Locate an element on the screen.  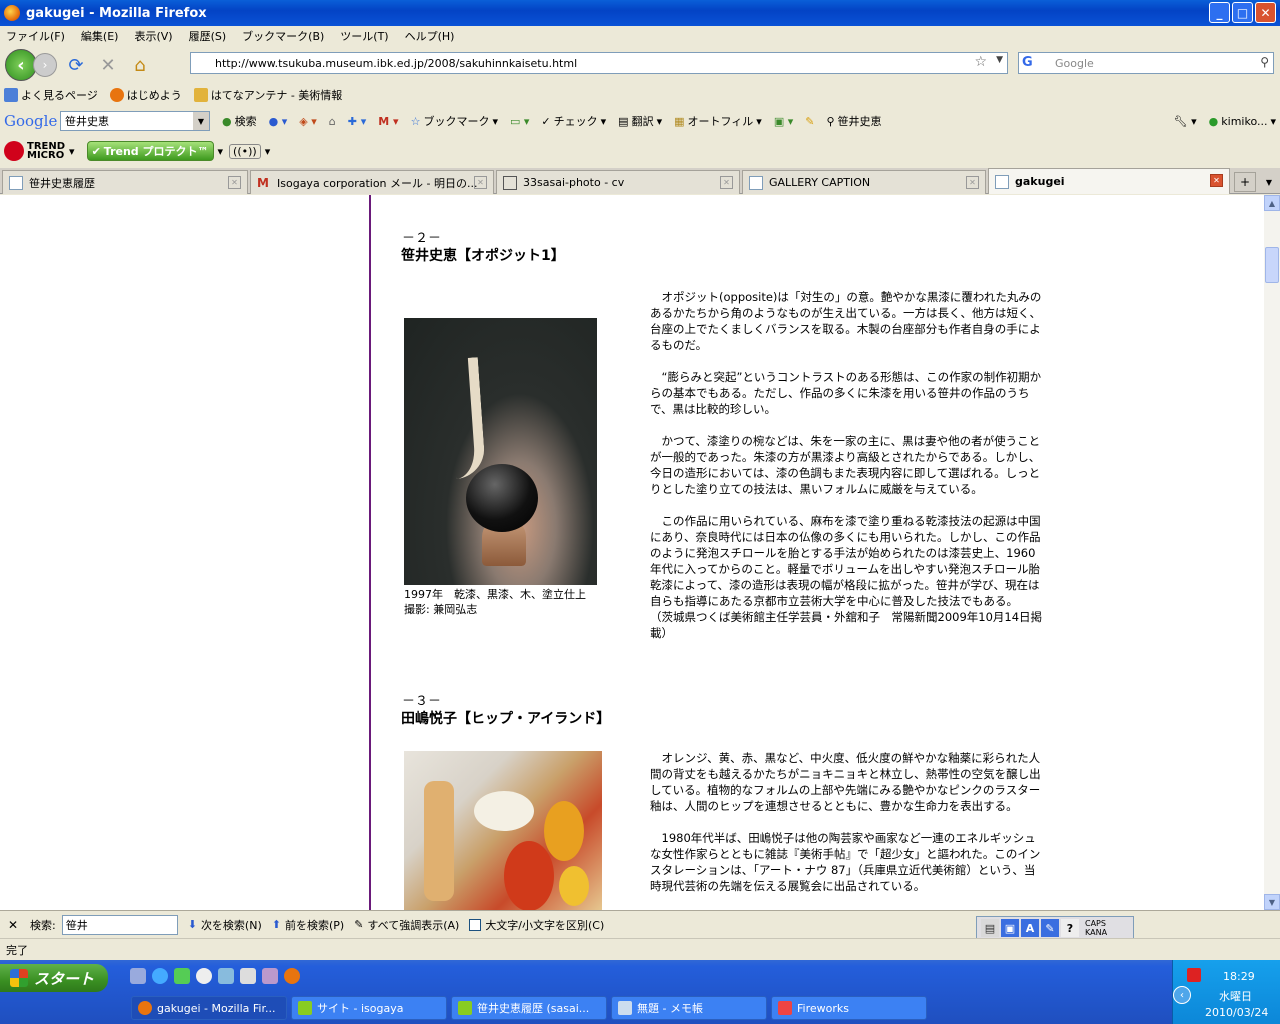
google-account-button: ● kimiko... ▾ is located at coordinates (1242, 121).